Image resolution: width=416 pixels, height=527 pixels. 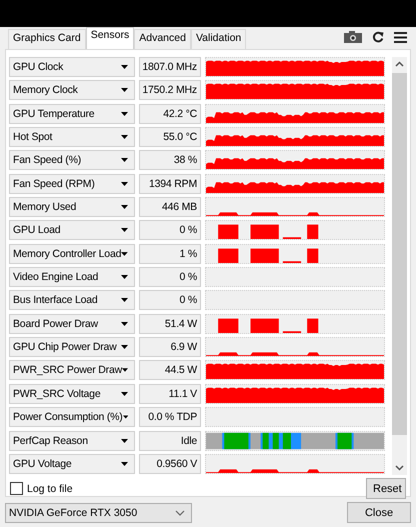 What do you see at coordinates (379, 512) in the screenshot?
I see `close-button: Close` at bounding box center [379, 512].